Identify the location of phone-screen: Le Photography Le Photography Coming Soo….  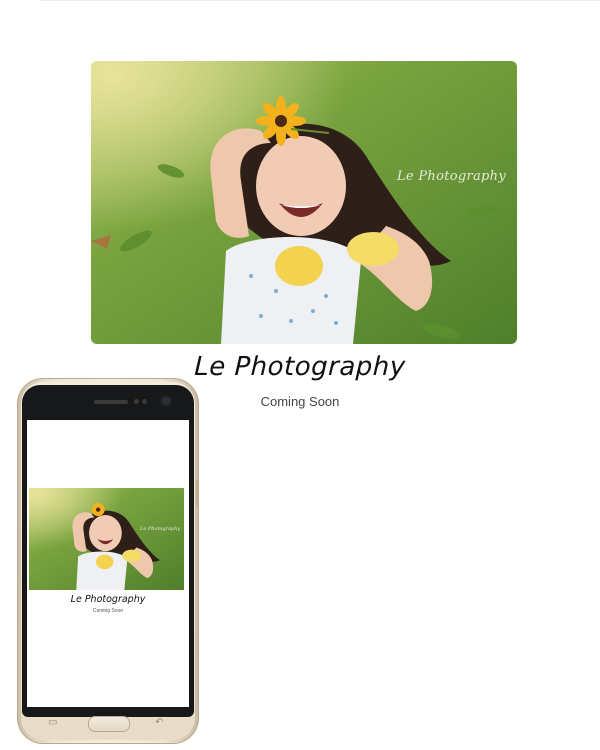
(108, 563).